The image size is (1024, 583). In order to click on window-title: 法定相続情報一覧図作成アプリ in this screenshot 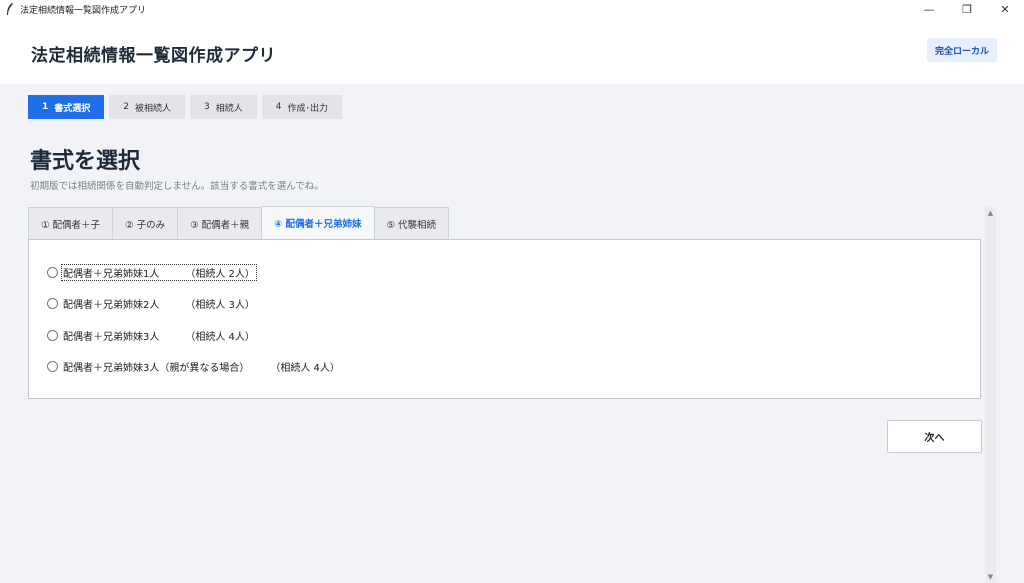, I will do `click(83, 10)`.